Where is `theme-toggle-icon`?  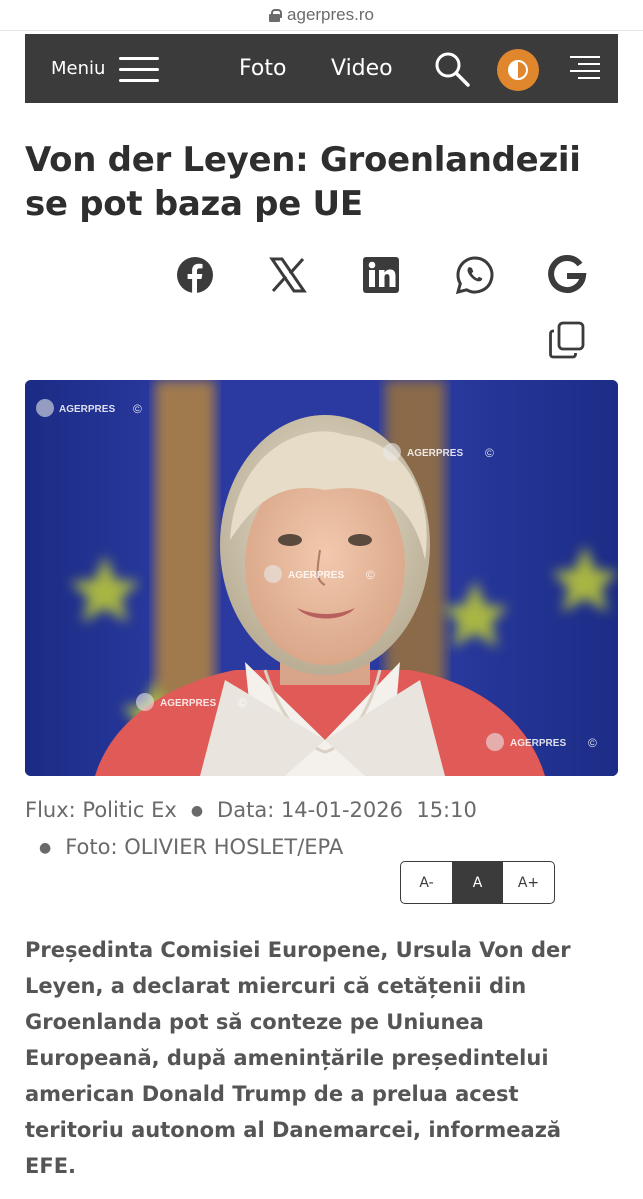
theme-toggle-icon is located at coordinates (518, 70).